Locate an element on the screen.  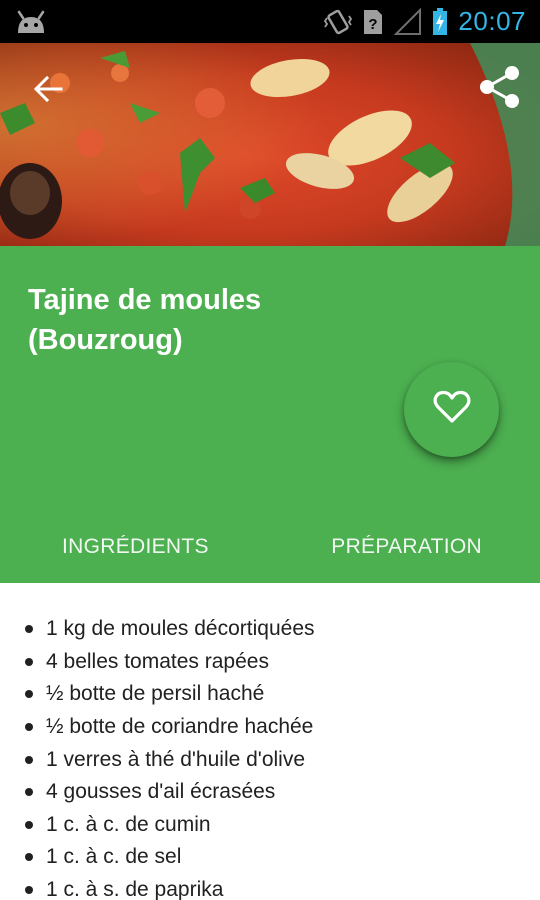
arrow-back-icon is located at coordinates (48, 91).